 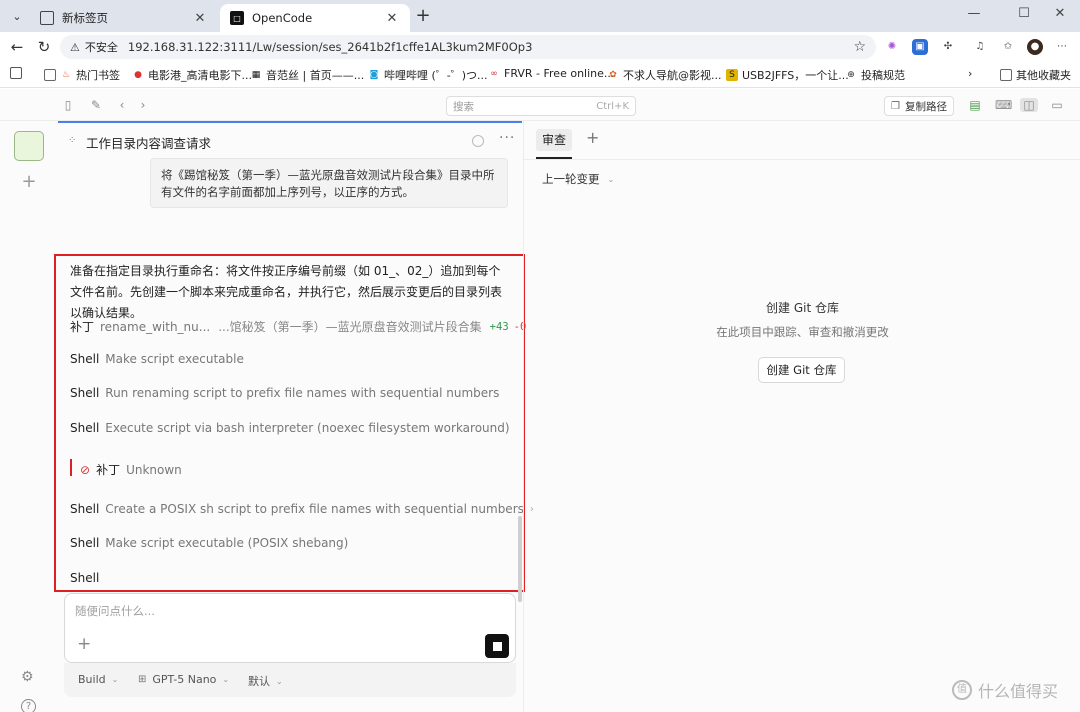 I want to click on add-project-icon: +, so click(x=29, y=182).